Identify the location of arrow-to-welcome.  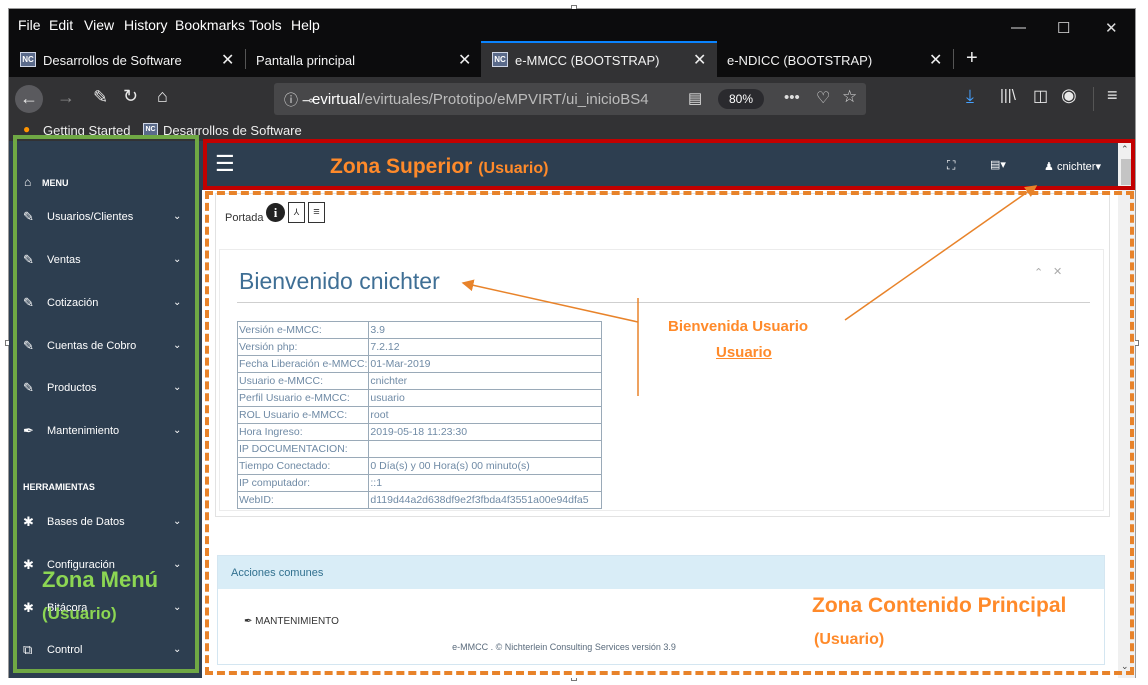
(550, 301).